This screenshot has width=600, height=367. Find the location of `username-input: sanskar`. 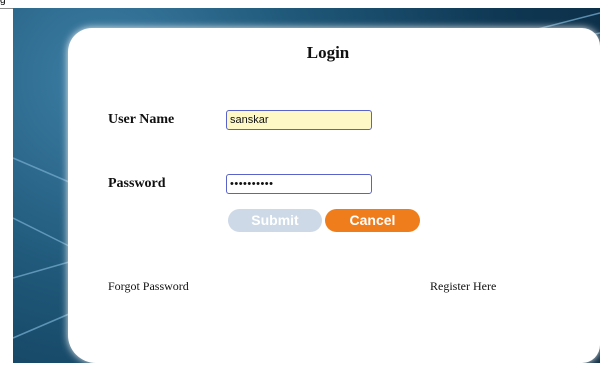

username-input: sanskar is located at coordinates (299, 120).